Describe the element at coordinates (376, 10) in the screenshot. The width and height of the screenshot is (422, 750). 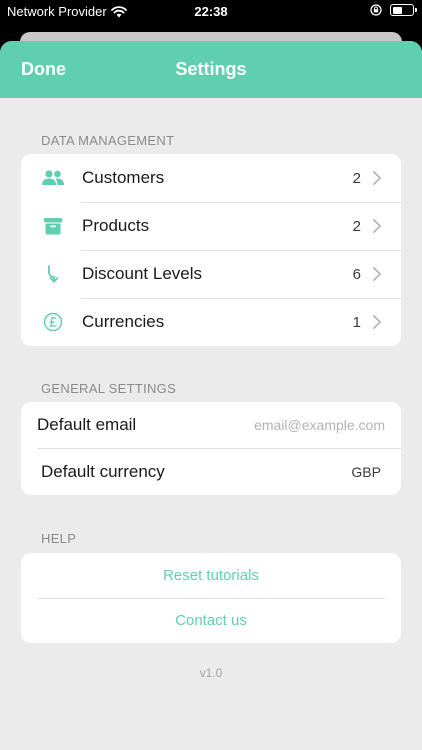
I see `orientation-lock-icon` at that location.